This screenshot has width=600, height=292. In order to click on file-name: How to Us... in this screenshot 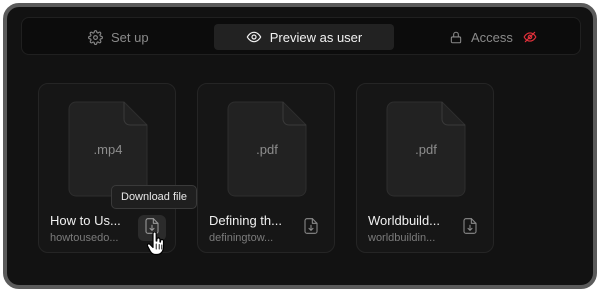, I will do `click(85, 220)`.